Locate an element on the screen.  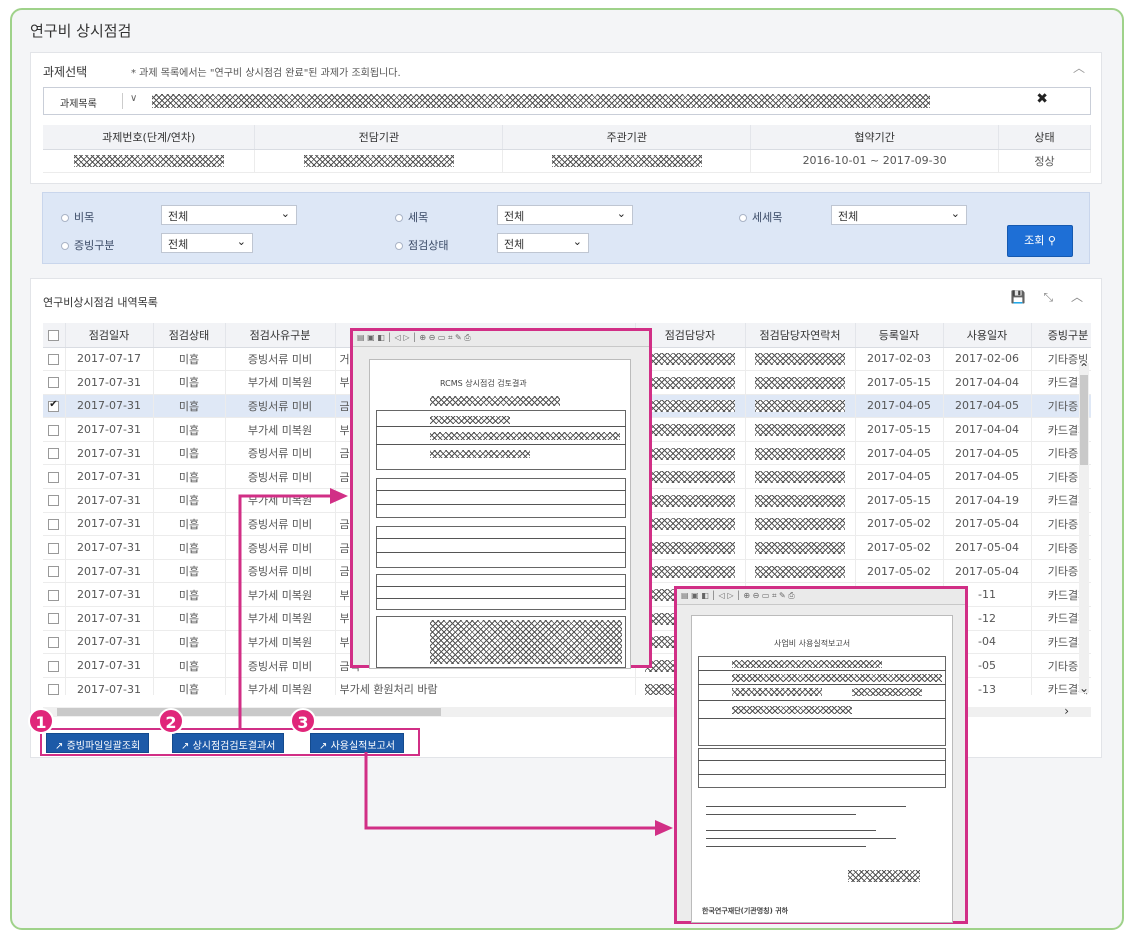
evidence-select: 전체 ⌄ is located at coordinates (207, 243).